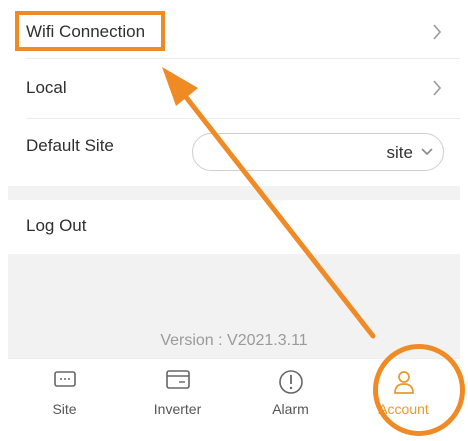 This screenshot has height=441, width=468. Describe the element at coordinates (56, 225) in the screenshot. I see `logout-label: Log Out` at that location.